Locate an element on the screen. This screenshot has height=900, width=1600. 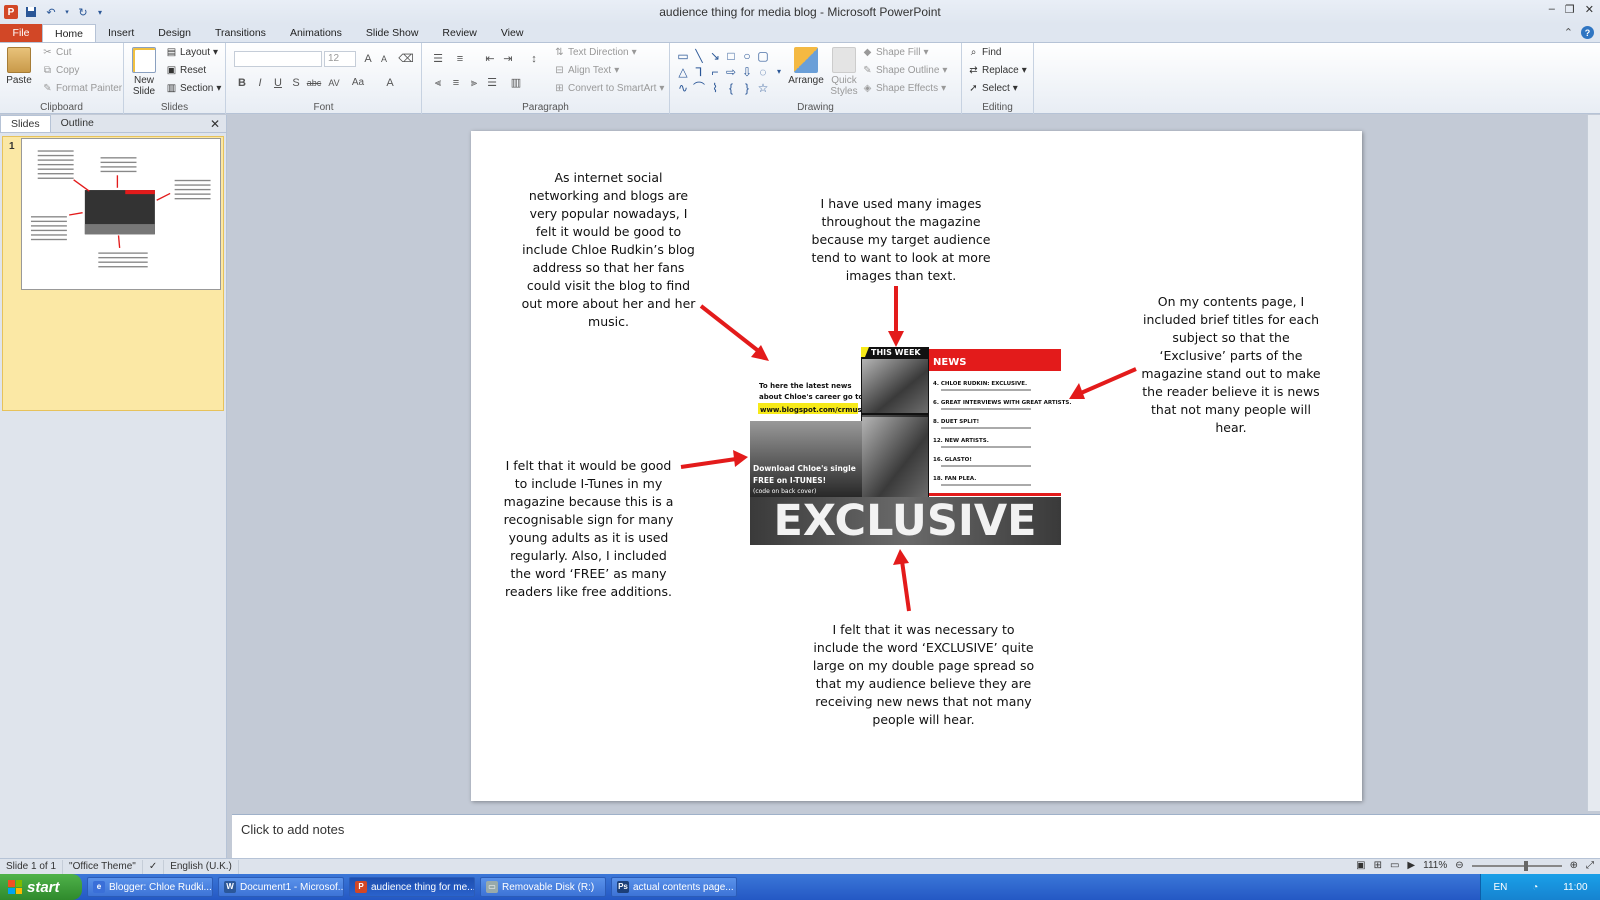
tab-file: File is located at coordinates (21, 33).